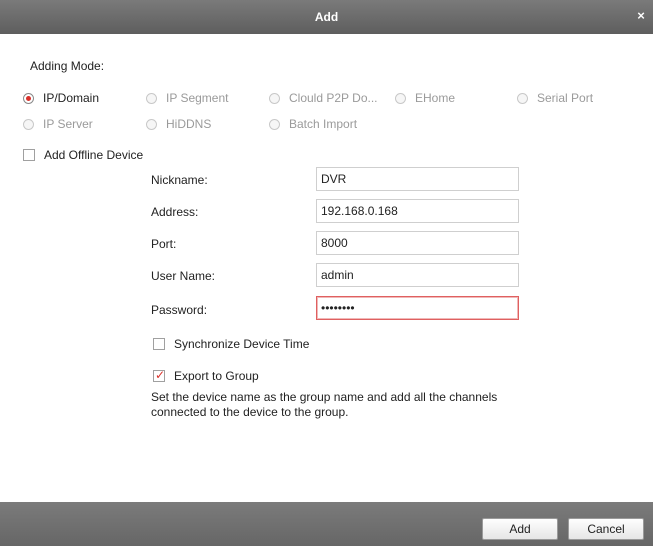  Describe the element at coordinates (68, 124) in the screenshot. I see `radio-label: IP Server` at that location.